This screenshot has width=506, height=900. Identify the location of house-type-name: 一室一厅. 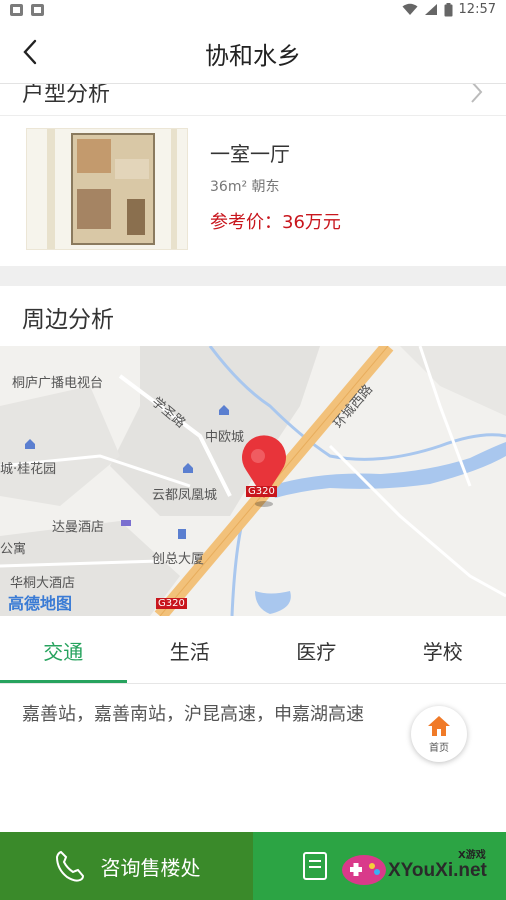
(250, 154).